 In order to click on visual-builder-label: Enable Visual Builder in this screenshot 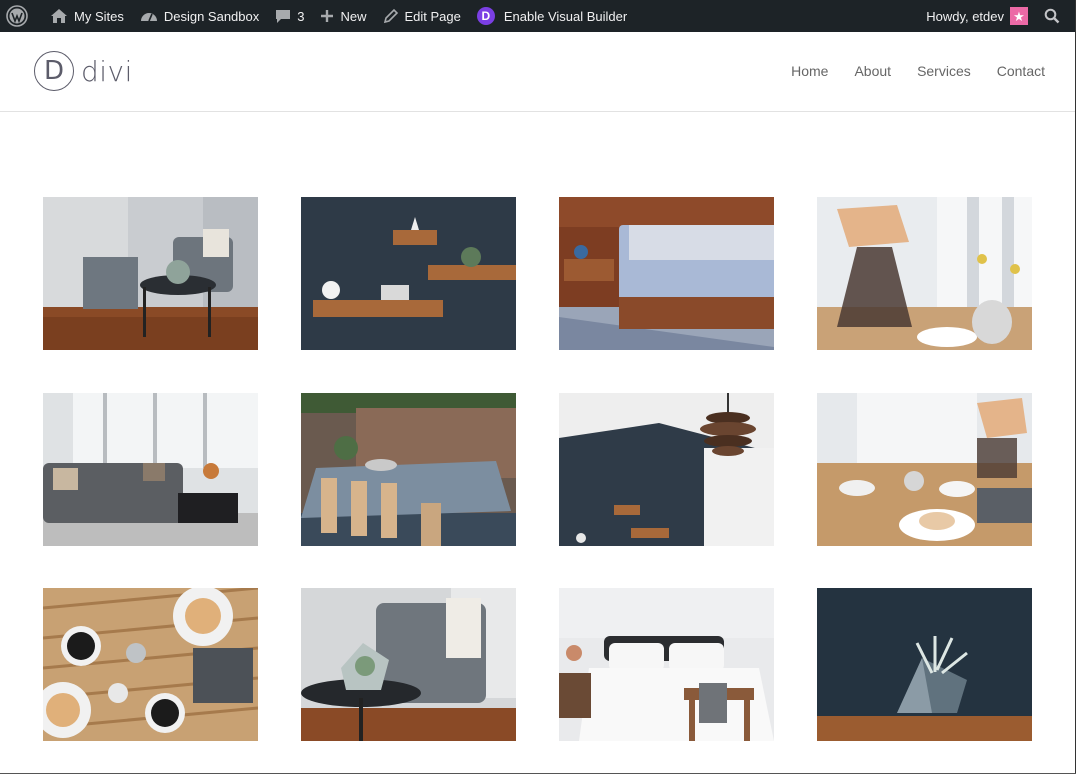, I will do `click(565, 16)`.